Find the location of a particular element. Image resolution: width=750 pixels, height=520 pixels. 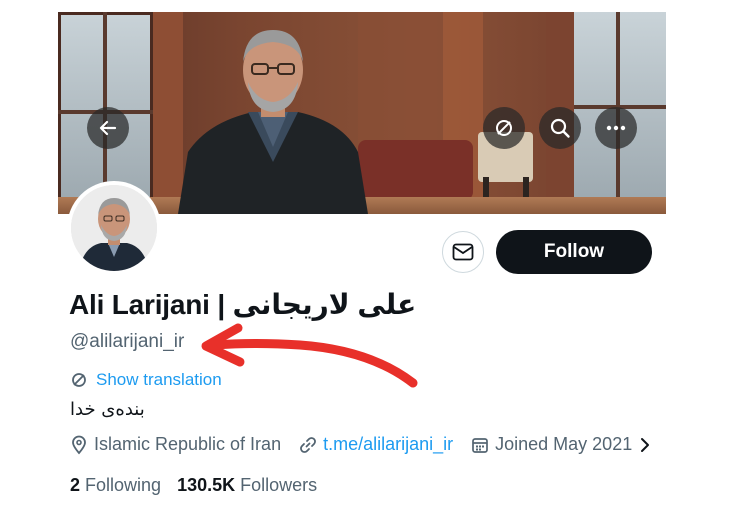

following-label: Following is located at coordinates (123, 485).